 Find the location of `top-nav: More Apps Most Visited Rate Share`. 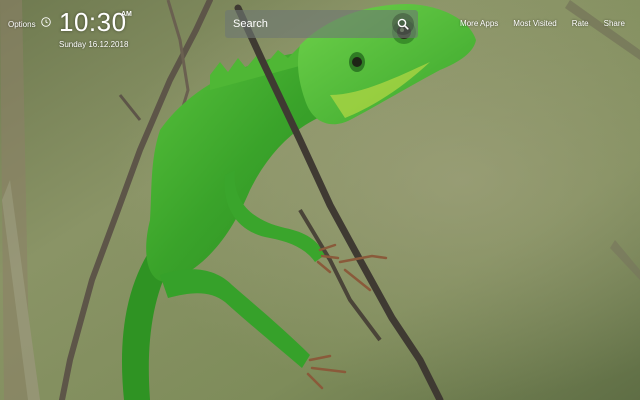

top-nav: More Apps Most Visited Rate Share is located at coordinates (535, 23).